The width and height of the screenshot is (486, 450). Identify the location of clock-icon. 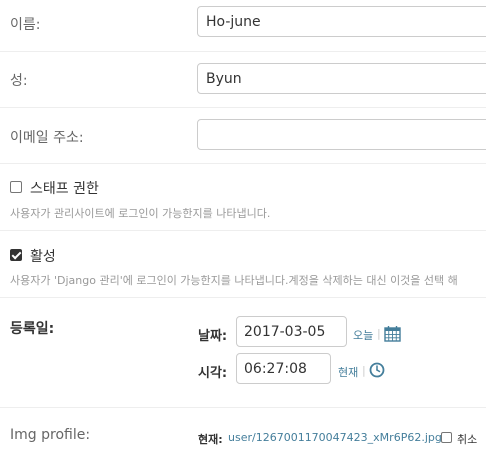
(377, 372).